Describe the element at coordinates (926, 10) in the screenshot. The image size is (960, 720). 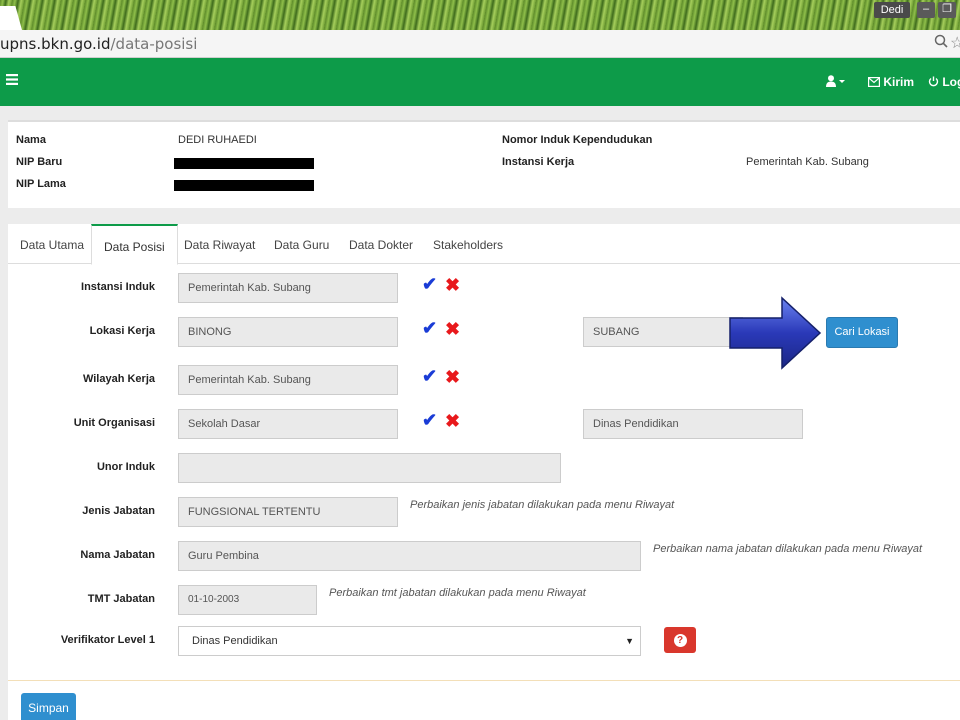
I see `minimize-icon: –` at that location.